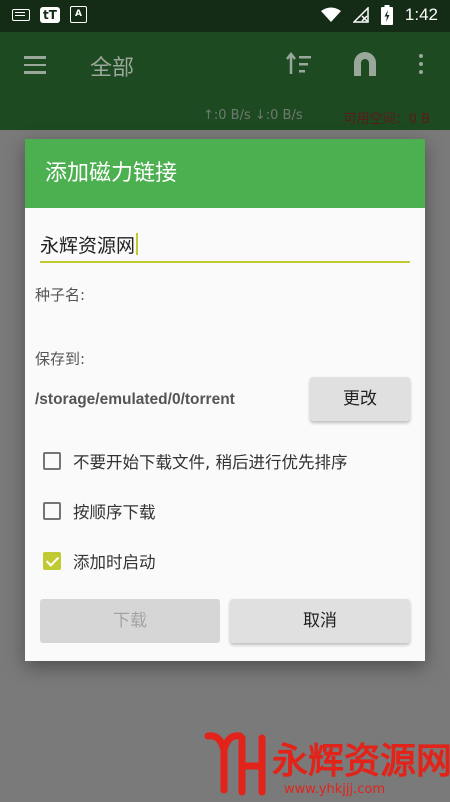  What do you see at coordinates (52, 511) in the screenshot?
I see `checkbox-sequential-download` at bounding box center [52, 511].